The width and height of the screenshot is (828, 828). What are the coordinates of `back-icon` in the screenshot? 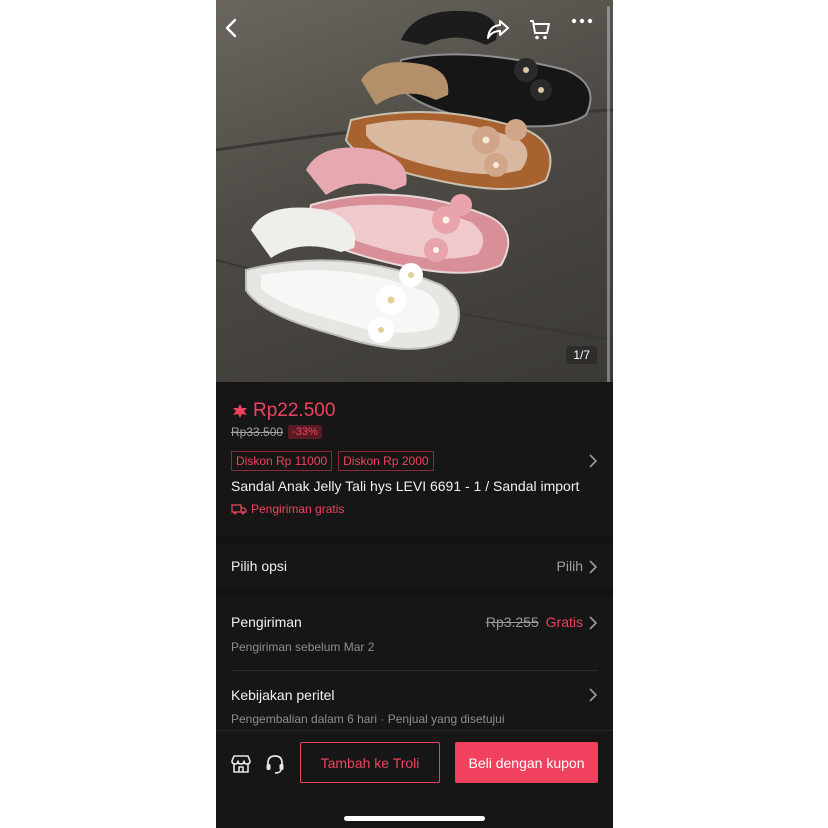 It's located at (231, 28).